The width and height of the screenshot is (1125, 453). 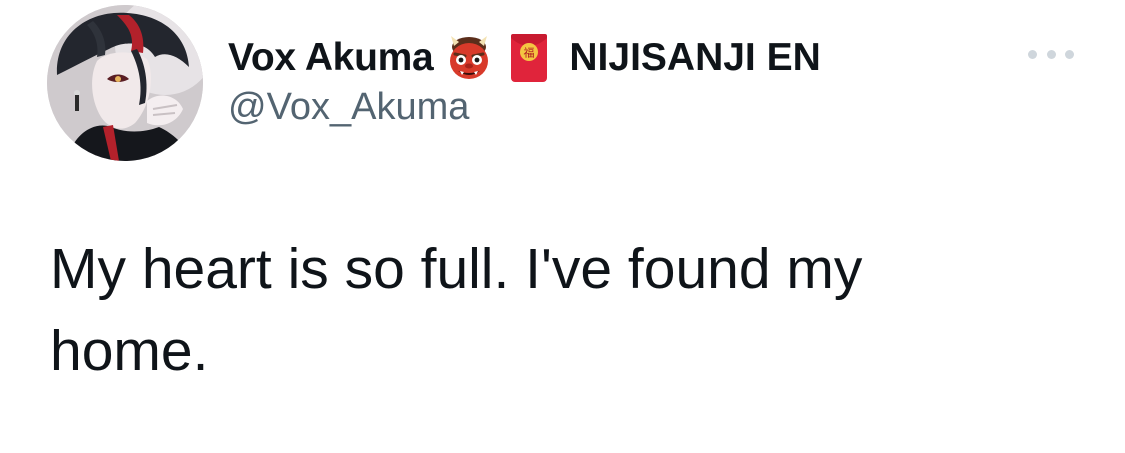 I want to click on affiliation-text: NIJISANJI EN, so click(x=695, y=57).